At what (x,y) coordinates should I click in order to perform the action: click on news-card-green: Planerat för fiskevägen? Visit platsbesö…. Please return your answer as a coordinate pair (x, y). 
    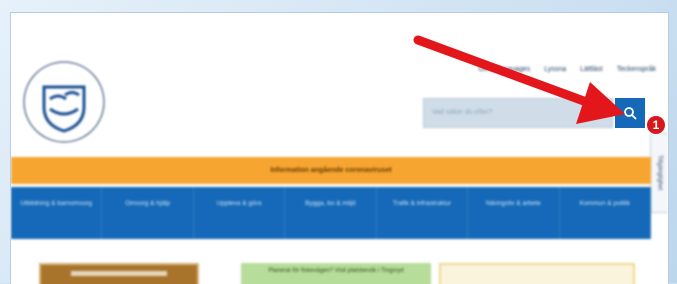
    Looking at the image, I should click on (336, 273).